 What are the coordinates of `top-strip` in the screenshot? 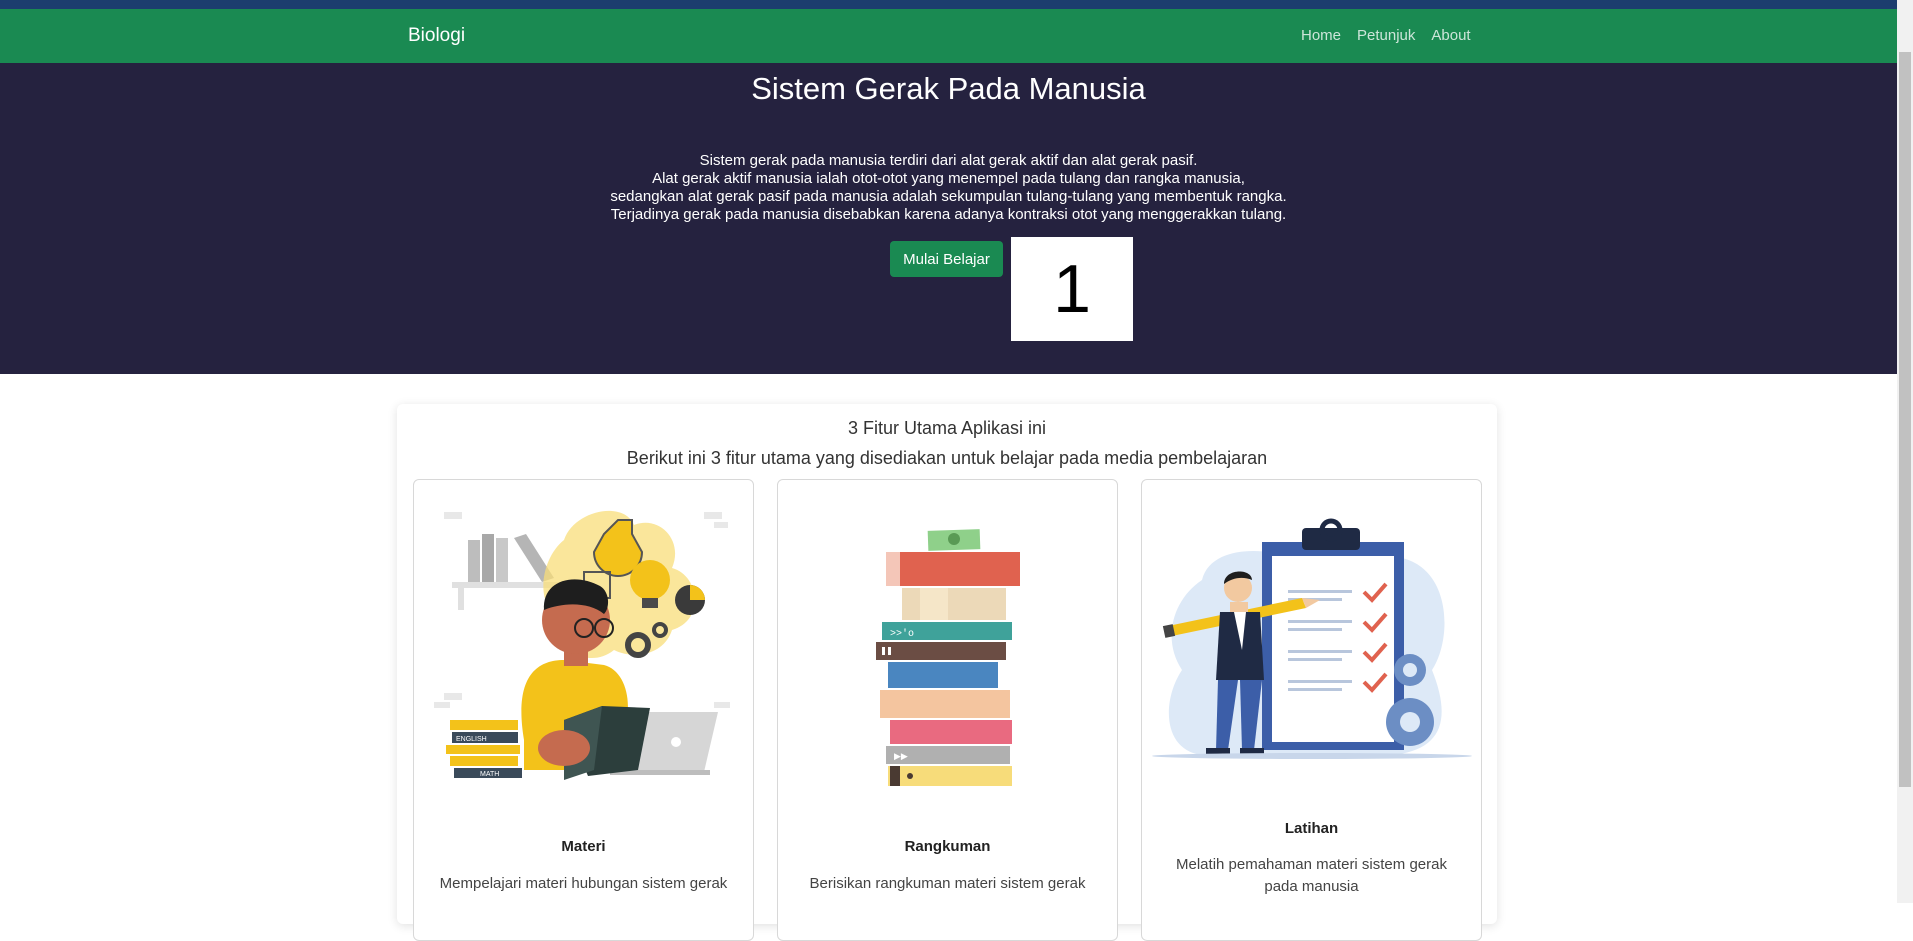 It's located at (948, 4).